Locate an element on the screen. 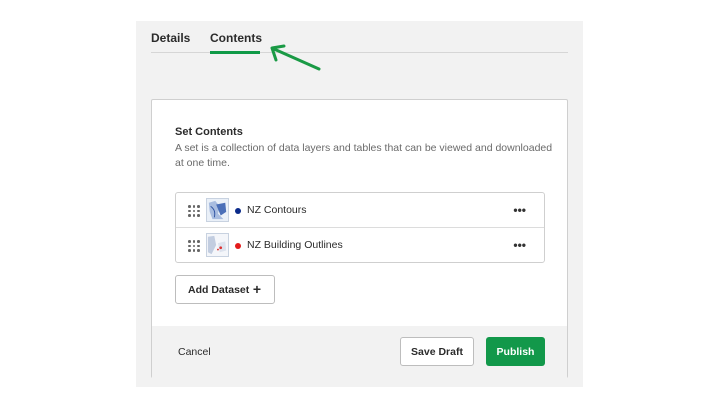 Image resolution: width=720 pixels, height=409 pixels. dataset-list: NZ Contours ••• NZ Building Outlines ••• is located at coordinates (360, 227).